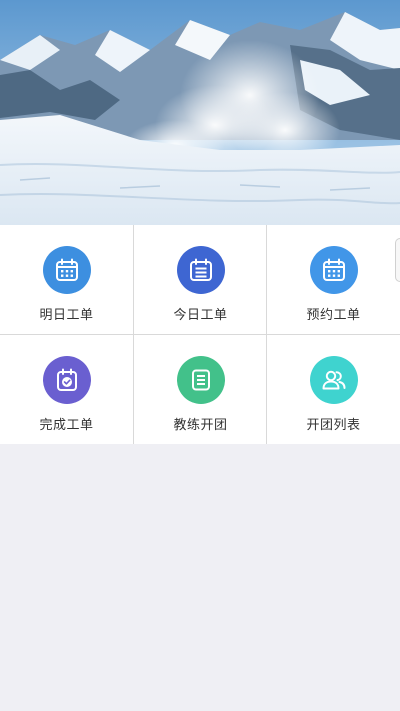  What do you see at coordinates (333, 315) in the screenshot?
I see `menu-item-label: 预约工单` at bounding box center [333, 315].